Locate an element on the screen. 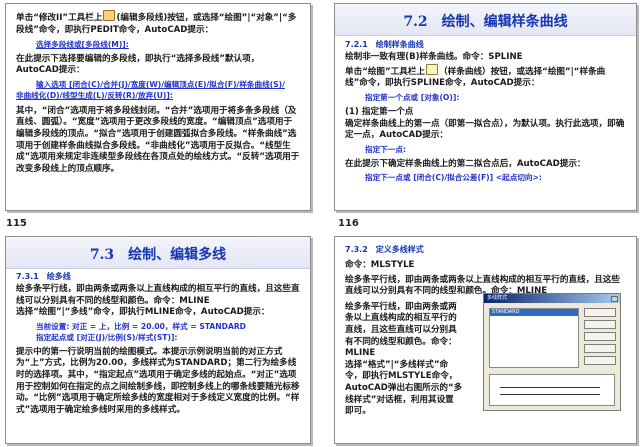 This screenshot has width=640, height=447. text: 单击“绘图”工具栏上 is located at coordinates (385, 71).